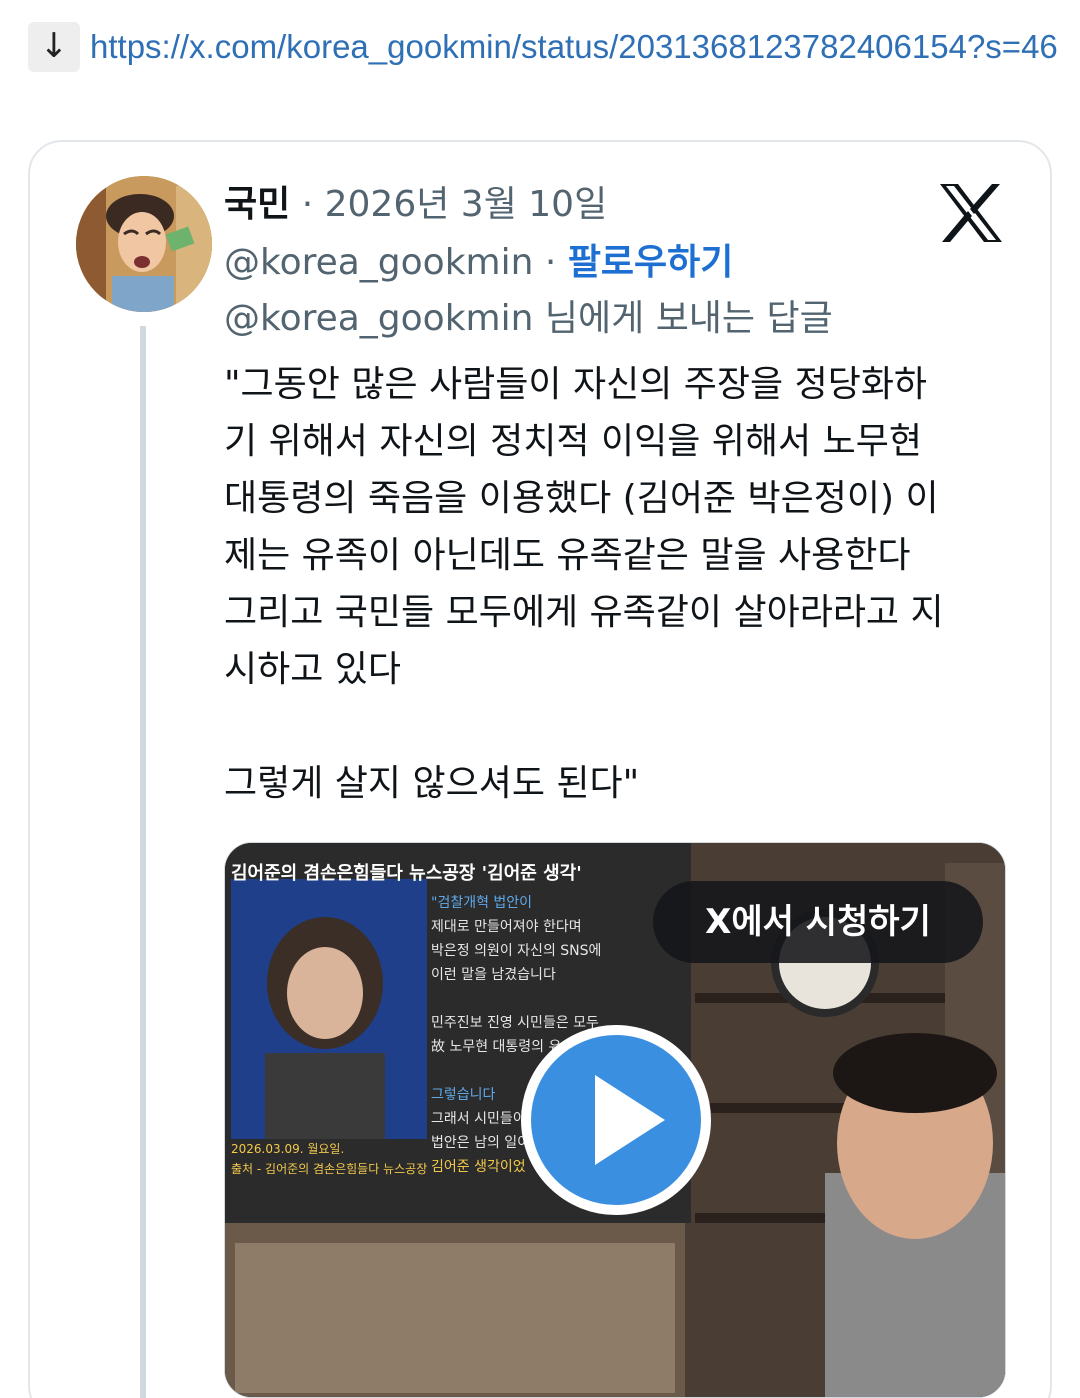 This screenshot has width=1080, height=1398. What do you see at coordinates (515, 1023) in the screenshot?
I see `thumb-line: 민주진보 진영 시민들은 모두` at bounding box center [515, 1023].